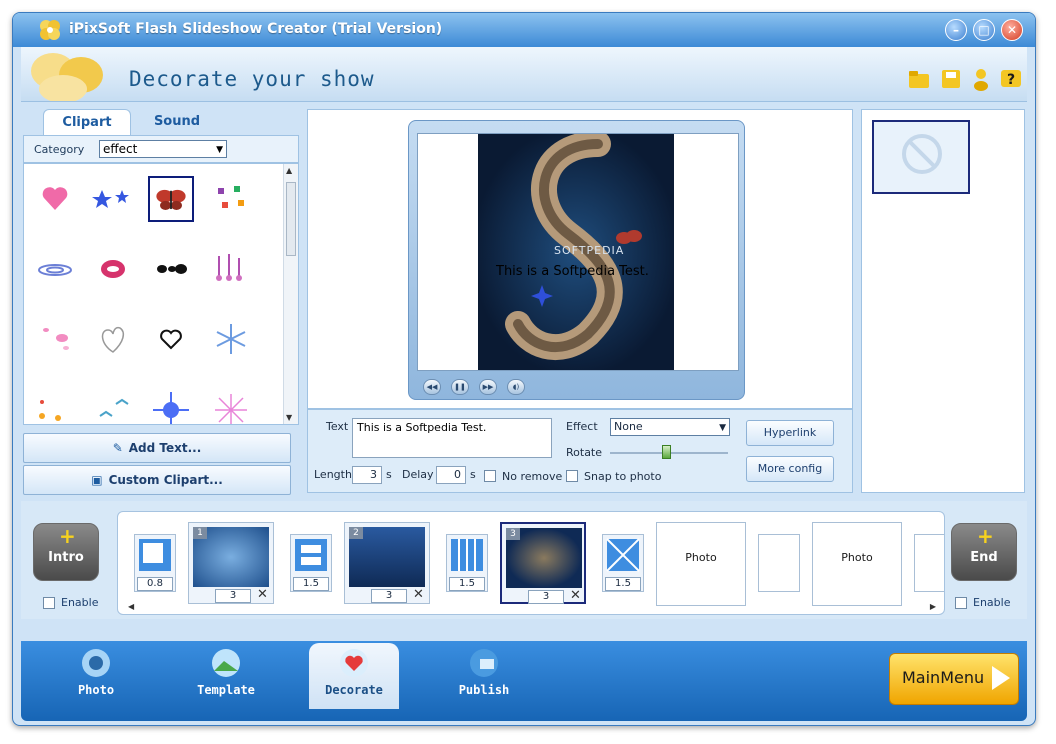 Image resolution: width=1056 pixels, height=744 pixels. What do you see at coordinates (790, 469) in the screenshot?
I see `more-config-button: More config` at bounding box center [790, 469].